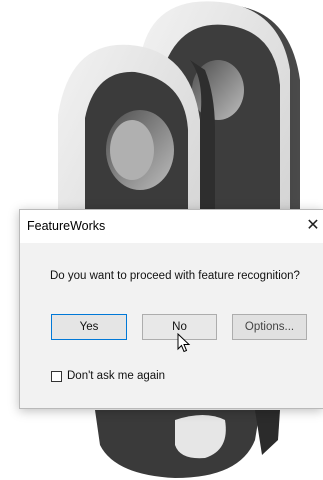 Image resolution: width=323 pixels, height=480 pixels. What do you see at coordinates (312, 226) in the screenshot?
I see `close-icon: ✕` at bounding box center [312, 226].